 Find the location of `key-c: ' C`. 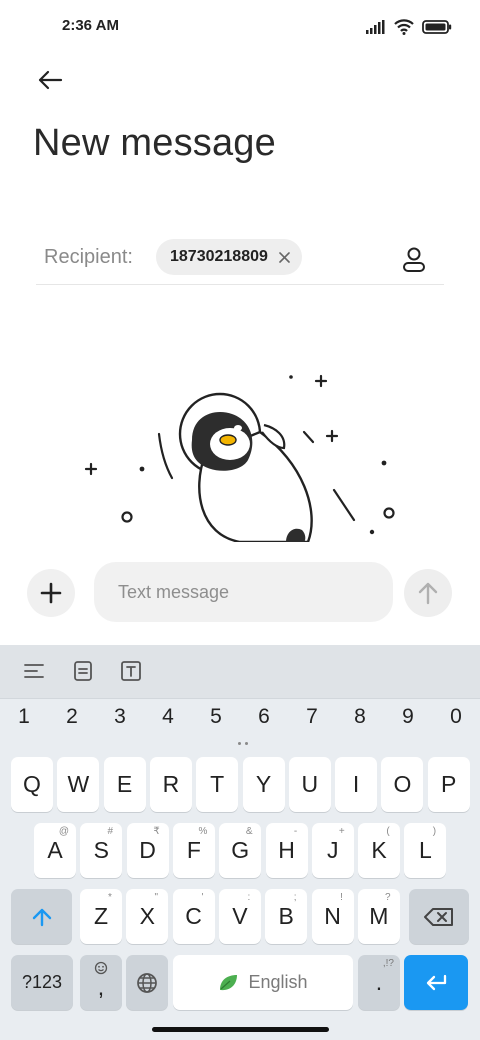

key-c: ' C is located at coordinates (193, 916).